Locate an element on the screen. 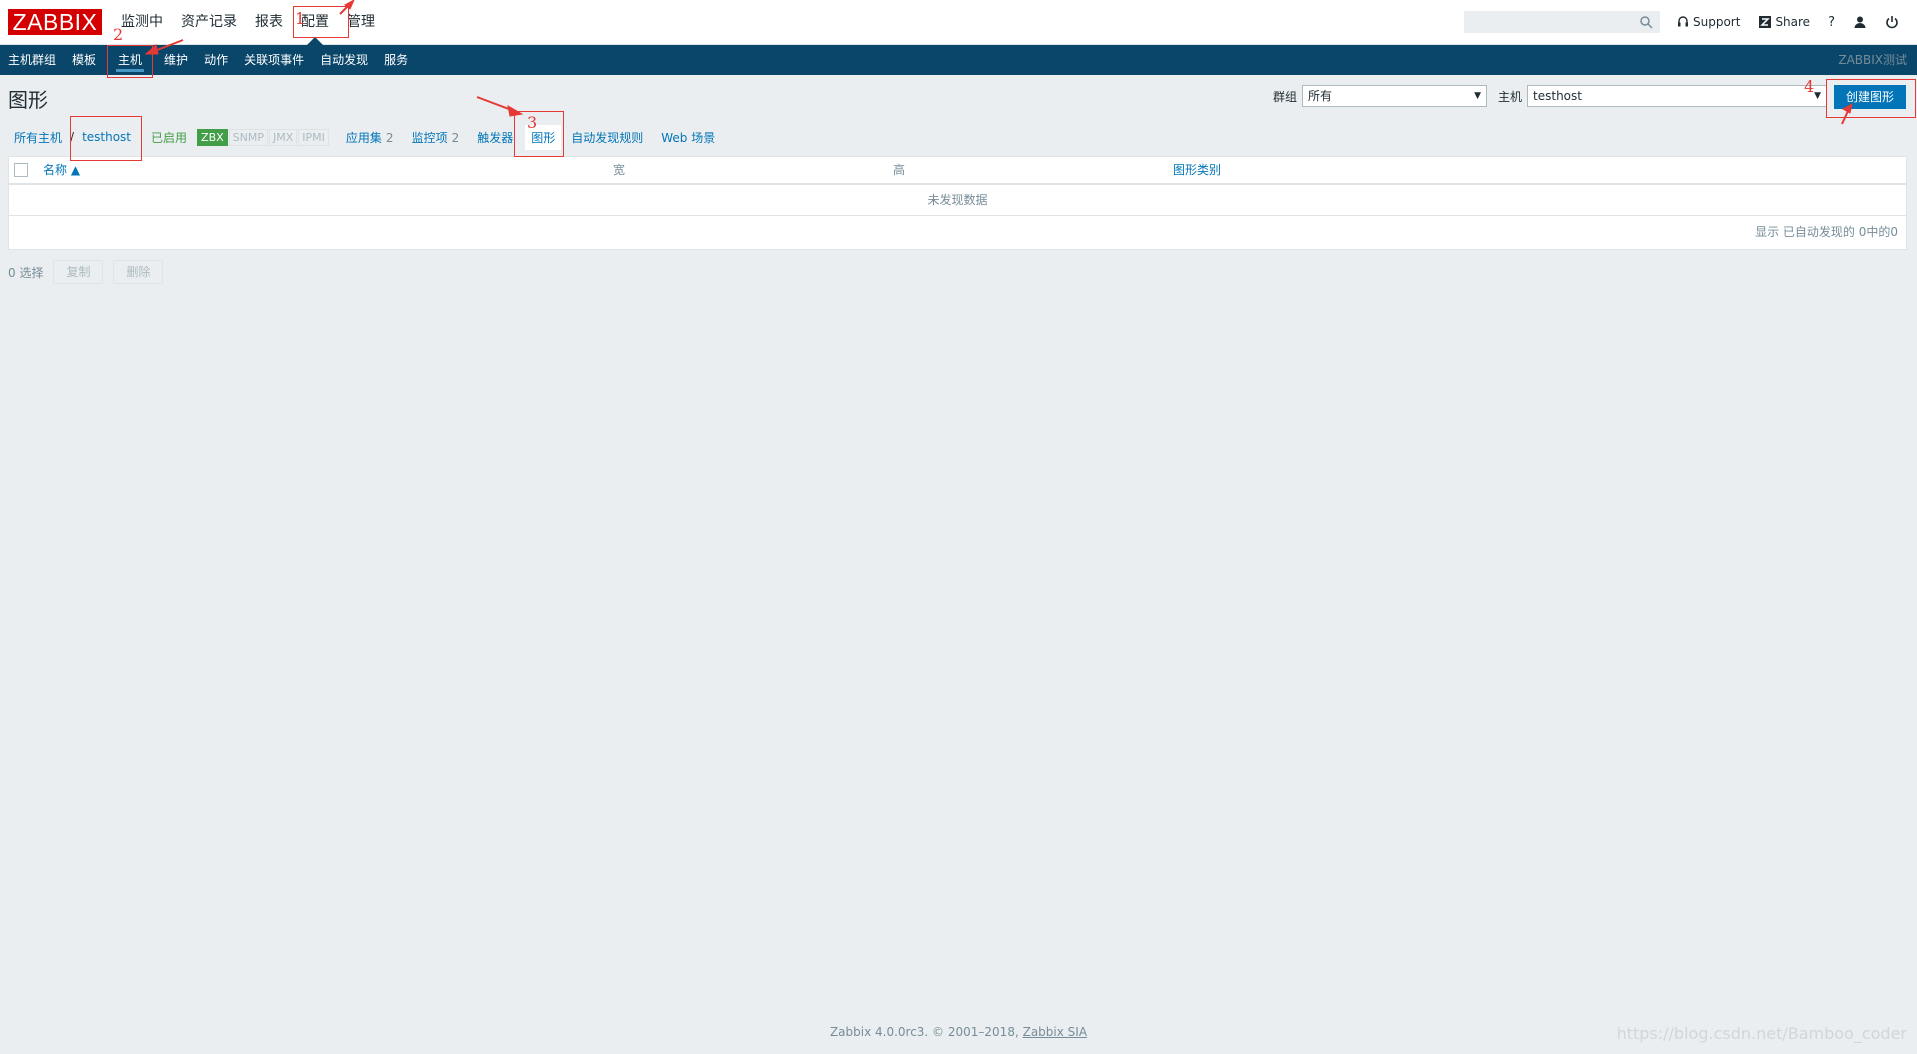  zabbix-logo: ZABBIX is located at coordinates (55, 22).